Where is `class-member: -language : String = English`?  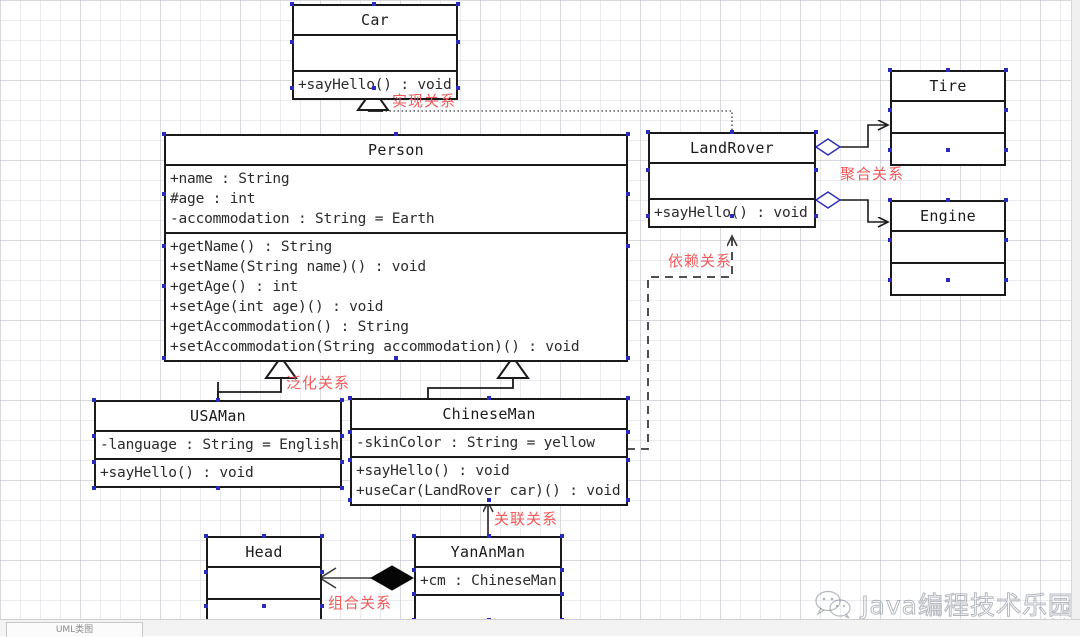 class-member: -language : String = English is located at coordinates (219, 445).